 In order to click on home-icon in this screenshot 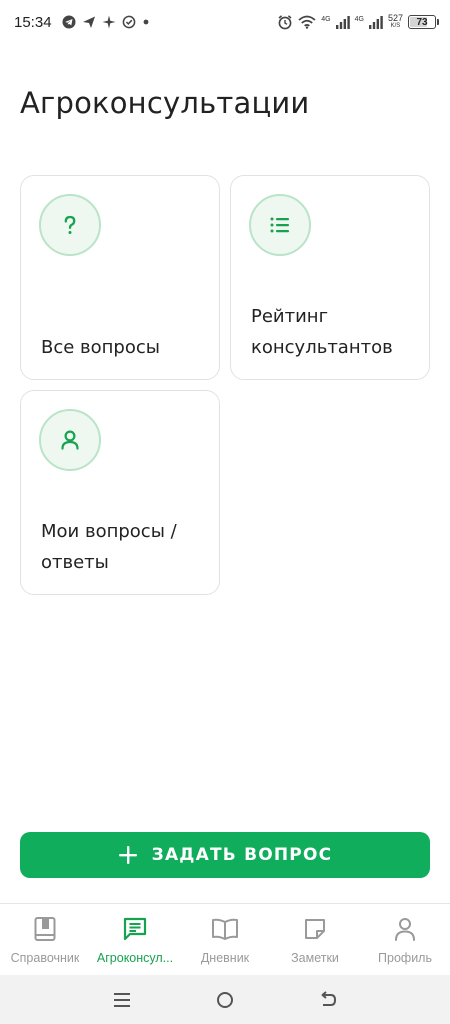, I will do `click(225, 1000)`.